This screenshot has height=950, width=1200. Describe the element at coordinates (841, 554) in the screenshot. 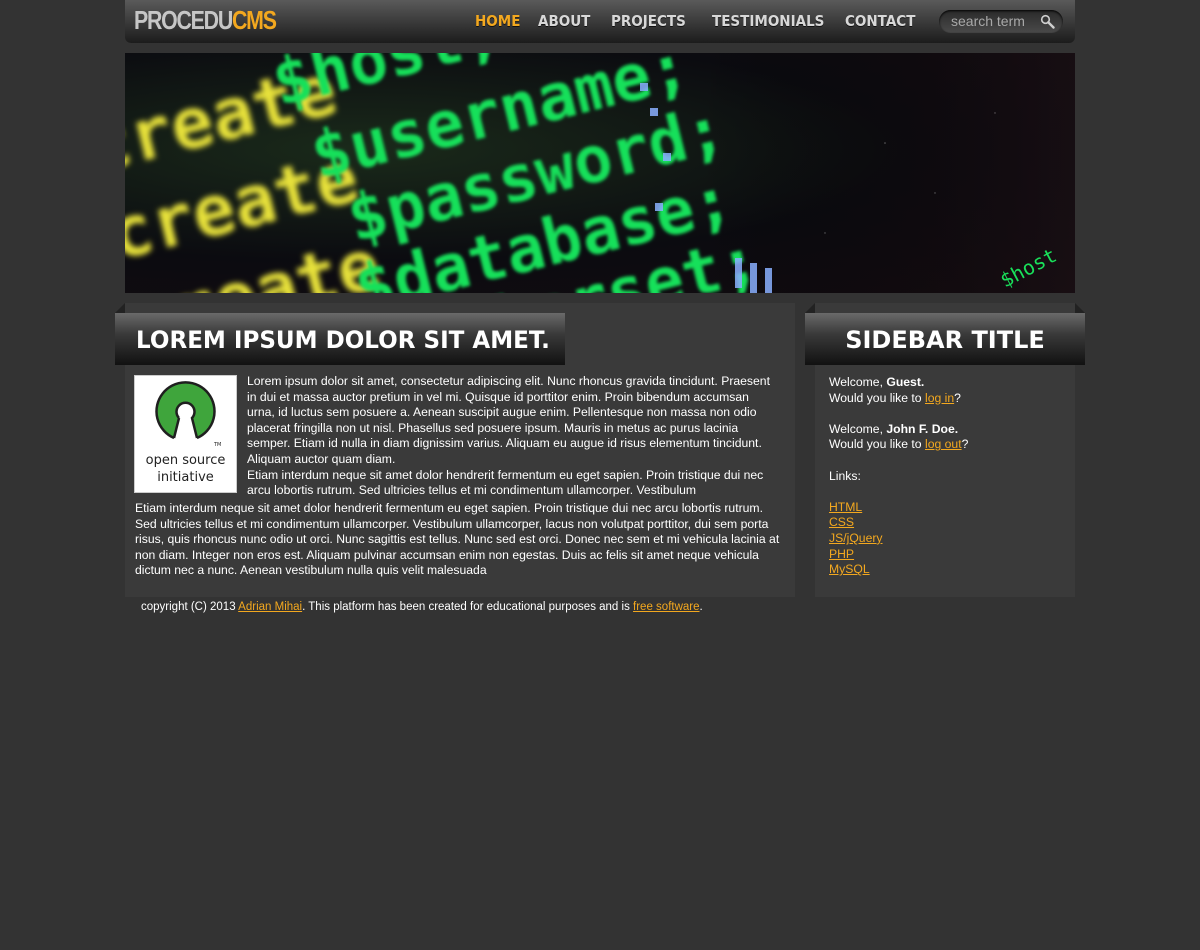

I see `link-php: PHP` at that location.